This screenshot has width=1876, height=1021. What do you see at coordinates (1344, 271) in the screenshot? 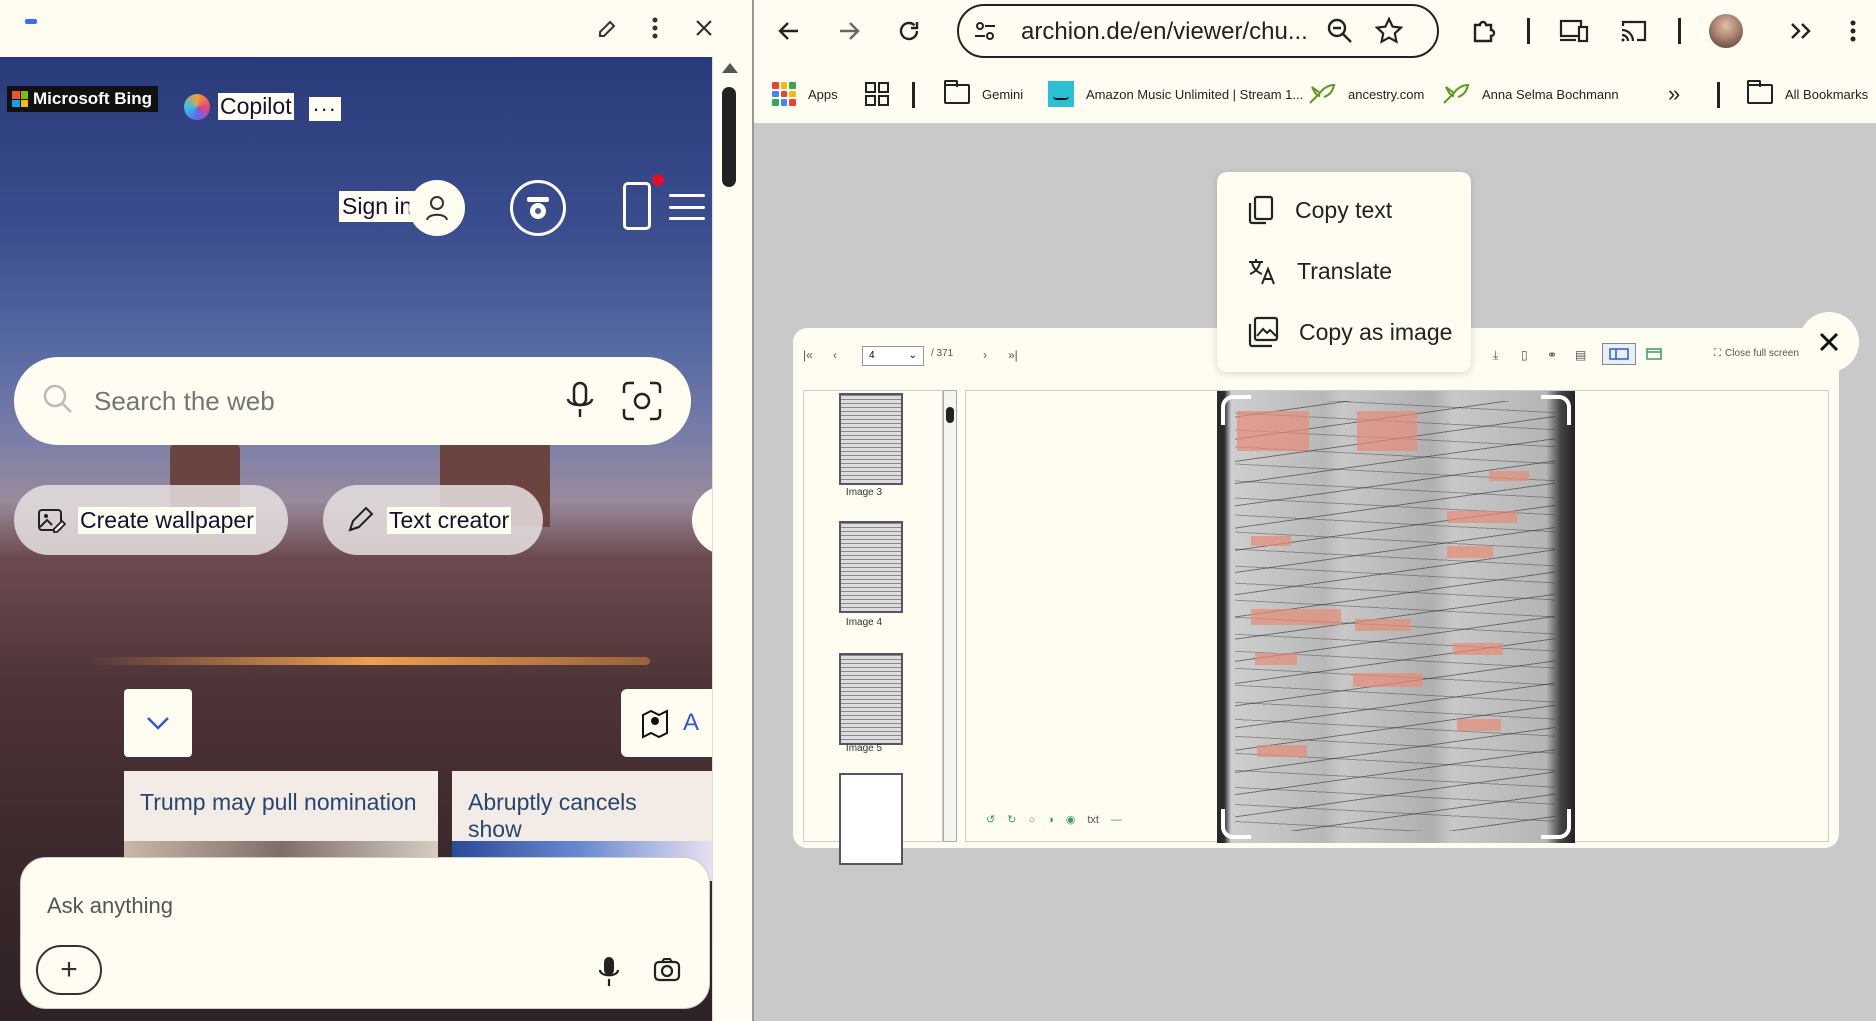
I see `menu-translate: Translate` at bounding box center [1344, 271].